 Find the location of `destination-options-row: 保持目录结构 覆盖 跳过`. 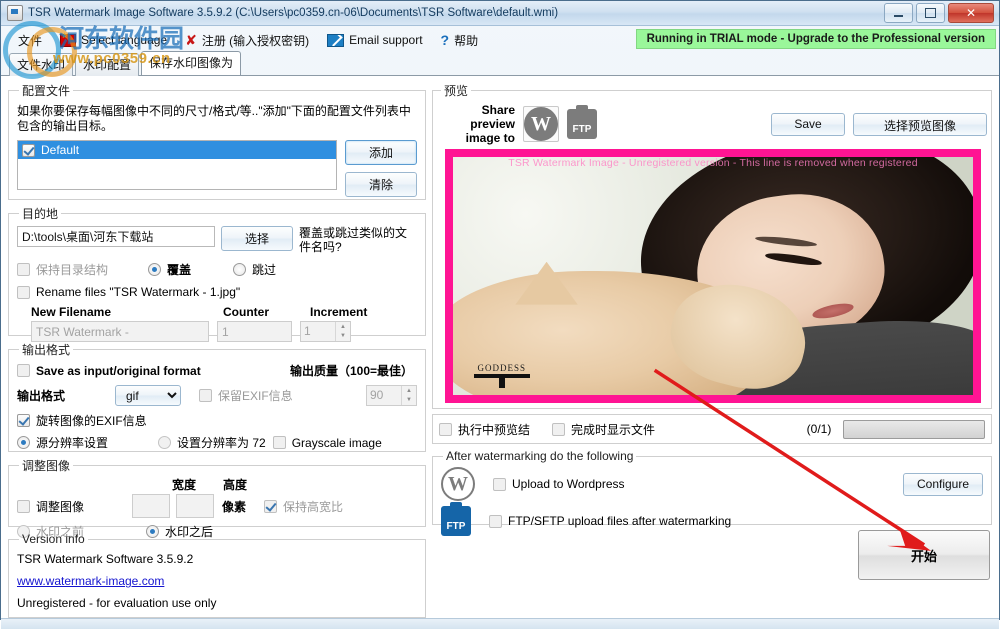

destination-options-row: 保持目录结构 覆盖 跳过 is located at coordinates (217, 269).